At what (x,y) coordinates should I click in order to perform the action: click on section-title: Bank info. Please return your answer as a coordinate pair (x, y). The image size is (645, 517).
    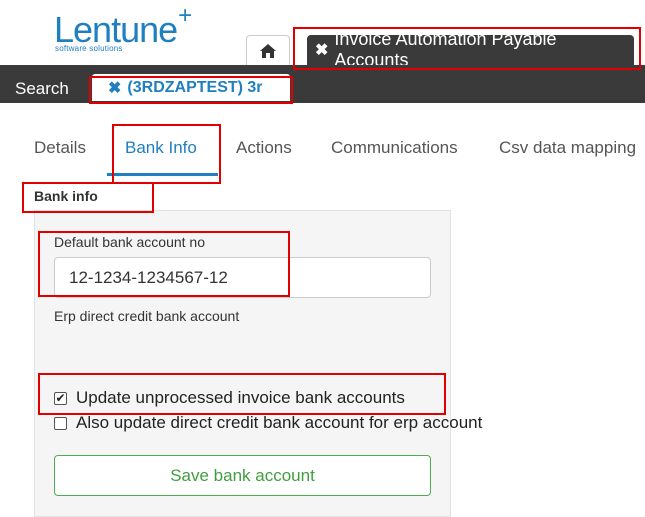
    Looking at the image, I should click on (66, 196).